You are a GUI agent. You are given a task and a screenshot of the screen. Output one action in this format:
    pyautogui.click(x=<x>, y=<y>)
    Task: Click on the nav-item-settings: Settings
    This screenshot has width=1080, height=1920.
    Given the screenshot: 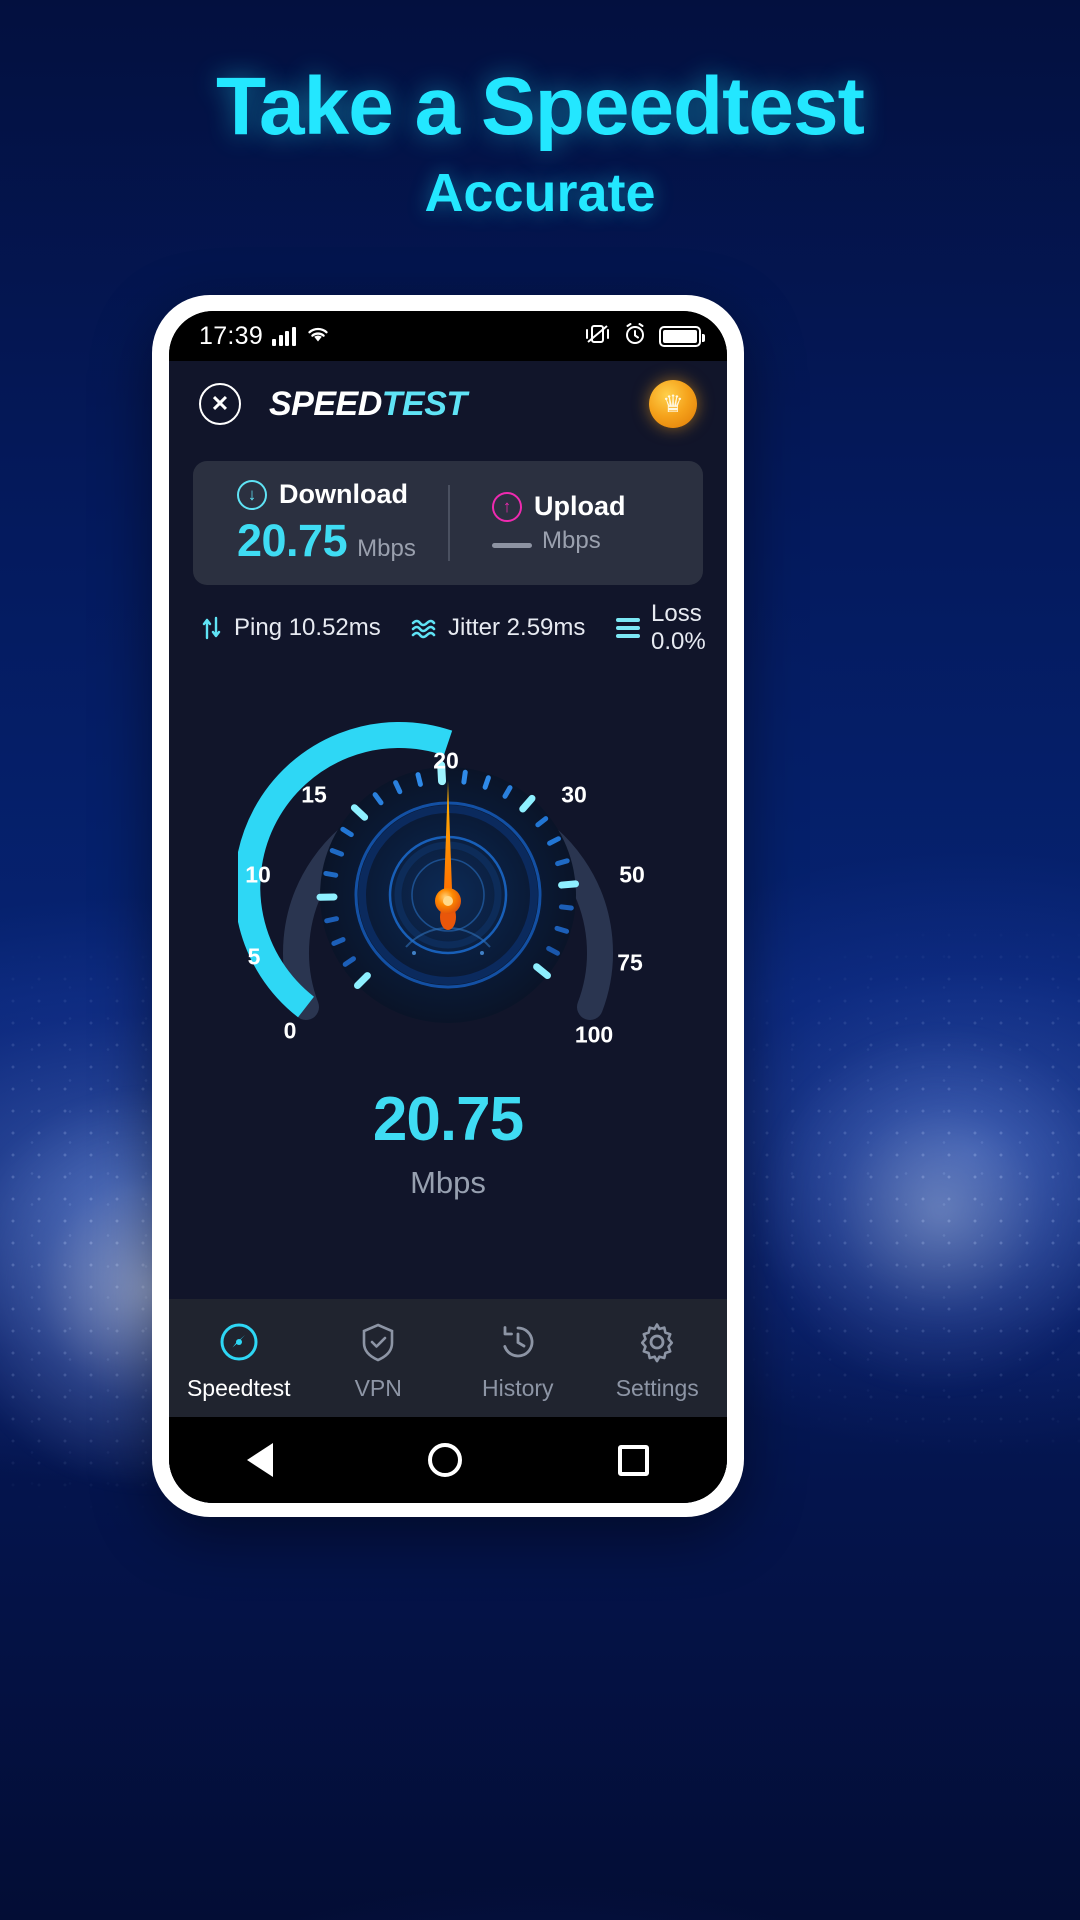 What is the action you would take?
    pyautogui.click(x=658, y=1361)
    